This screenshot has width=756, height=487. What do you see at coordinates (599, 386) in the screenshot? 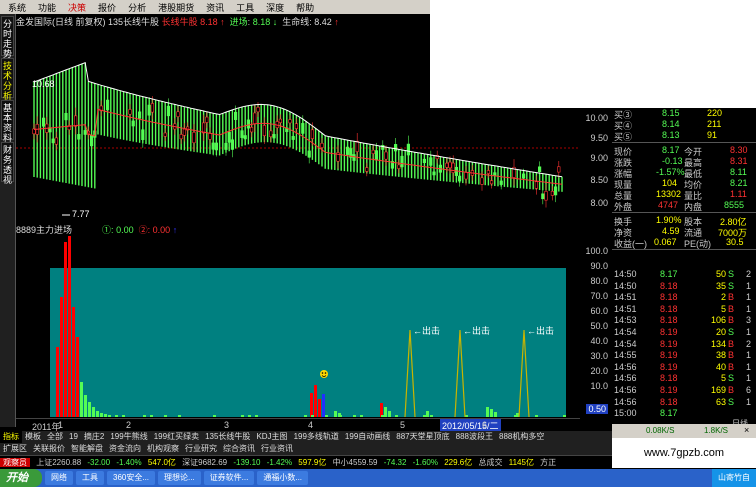
I see `axis-label: 10.0` at bounding box center [599, 386].